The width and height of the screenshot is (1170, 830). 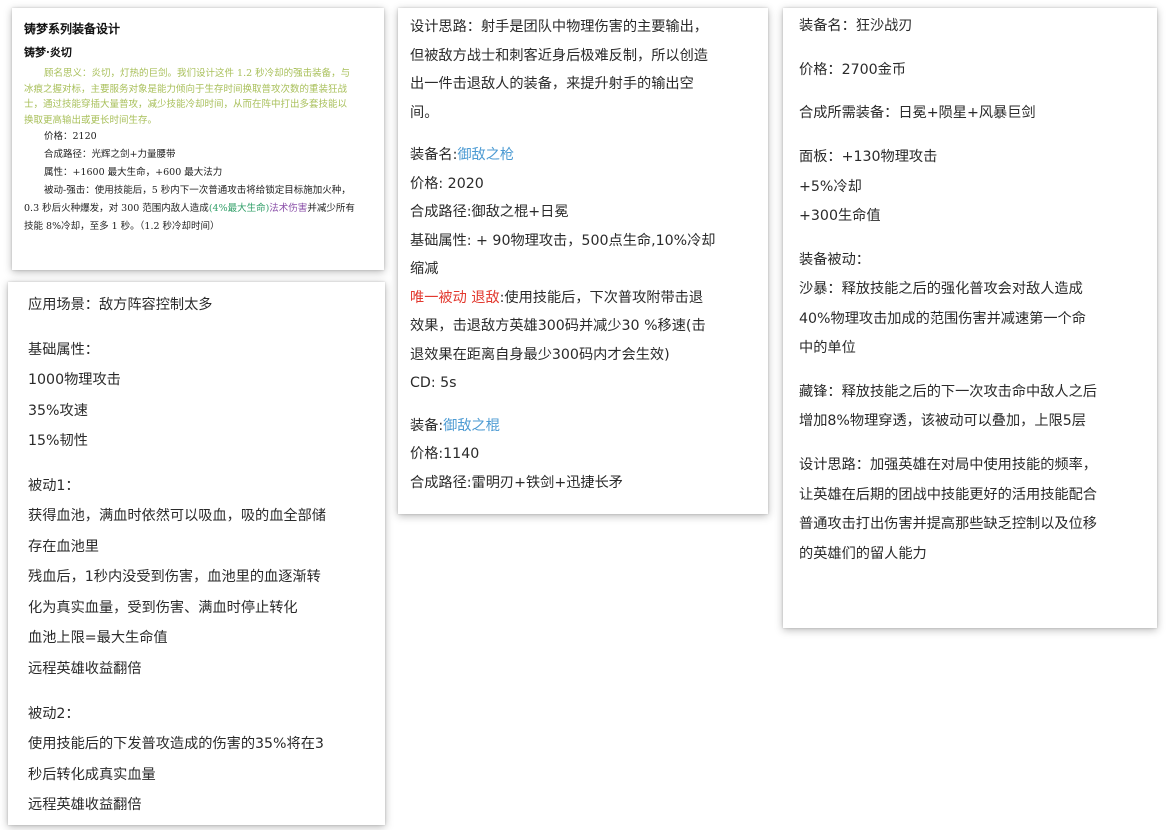 I want to click on text-line: 增加8%物理穿透，该被动可以叠加，上限5层, so click(x=942, y=421).